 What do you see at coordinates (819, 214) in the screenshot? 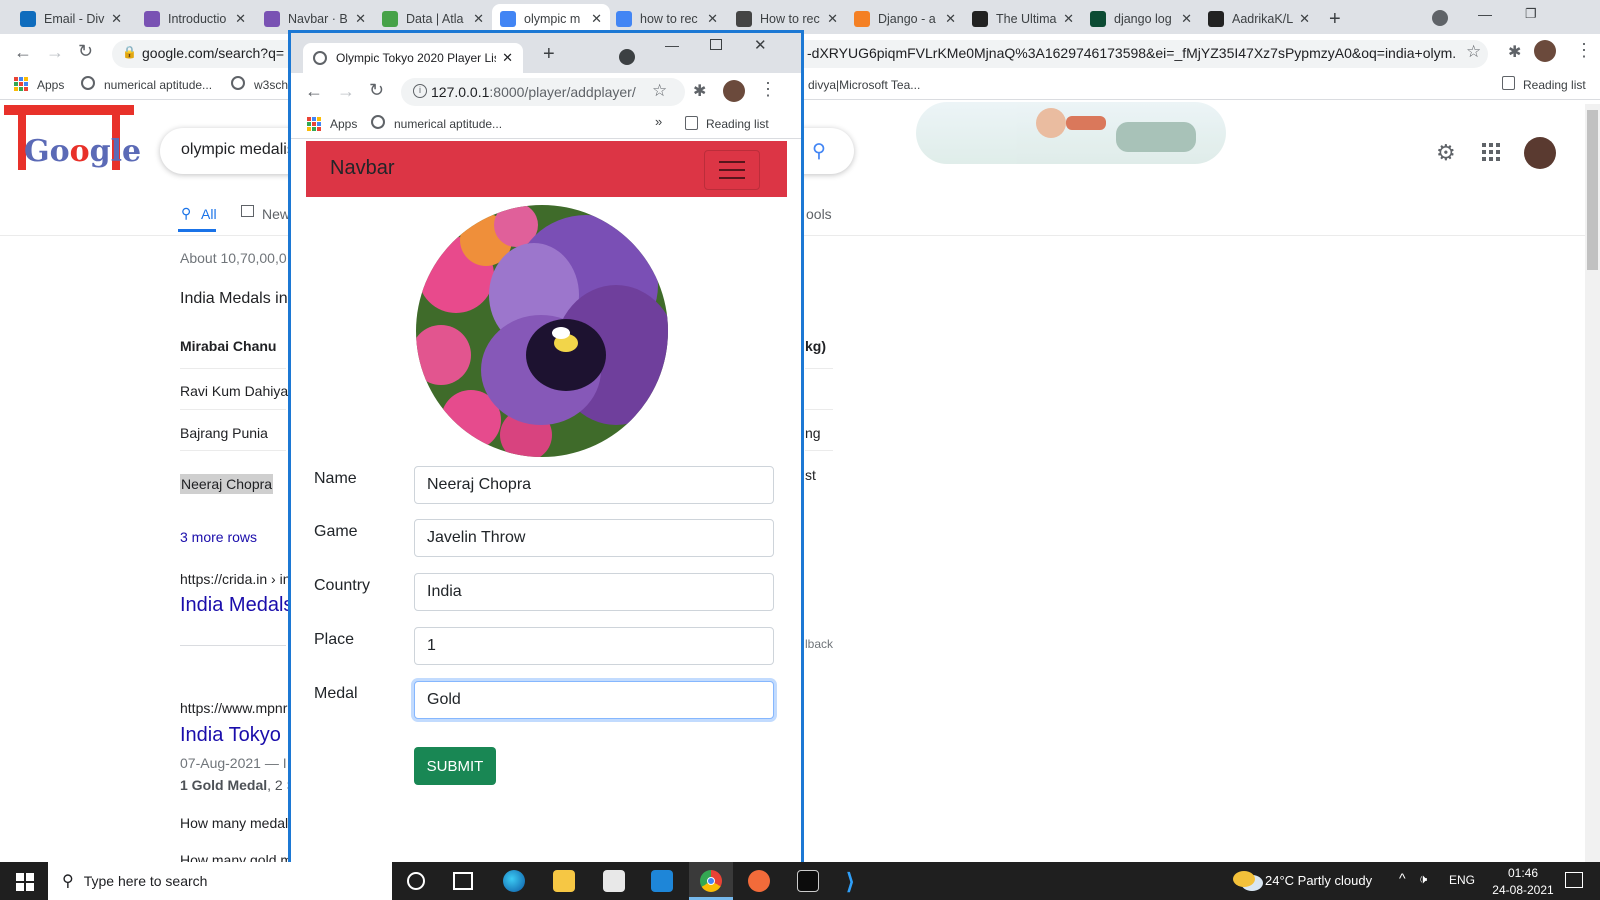
I see `search-tools: ools` at bounding box center [819, 214].